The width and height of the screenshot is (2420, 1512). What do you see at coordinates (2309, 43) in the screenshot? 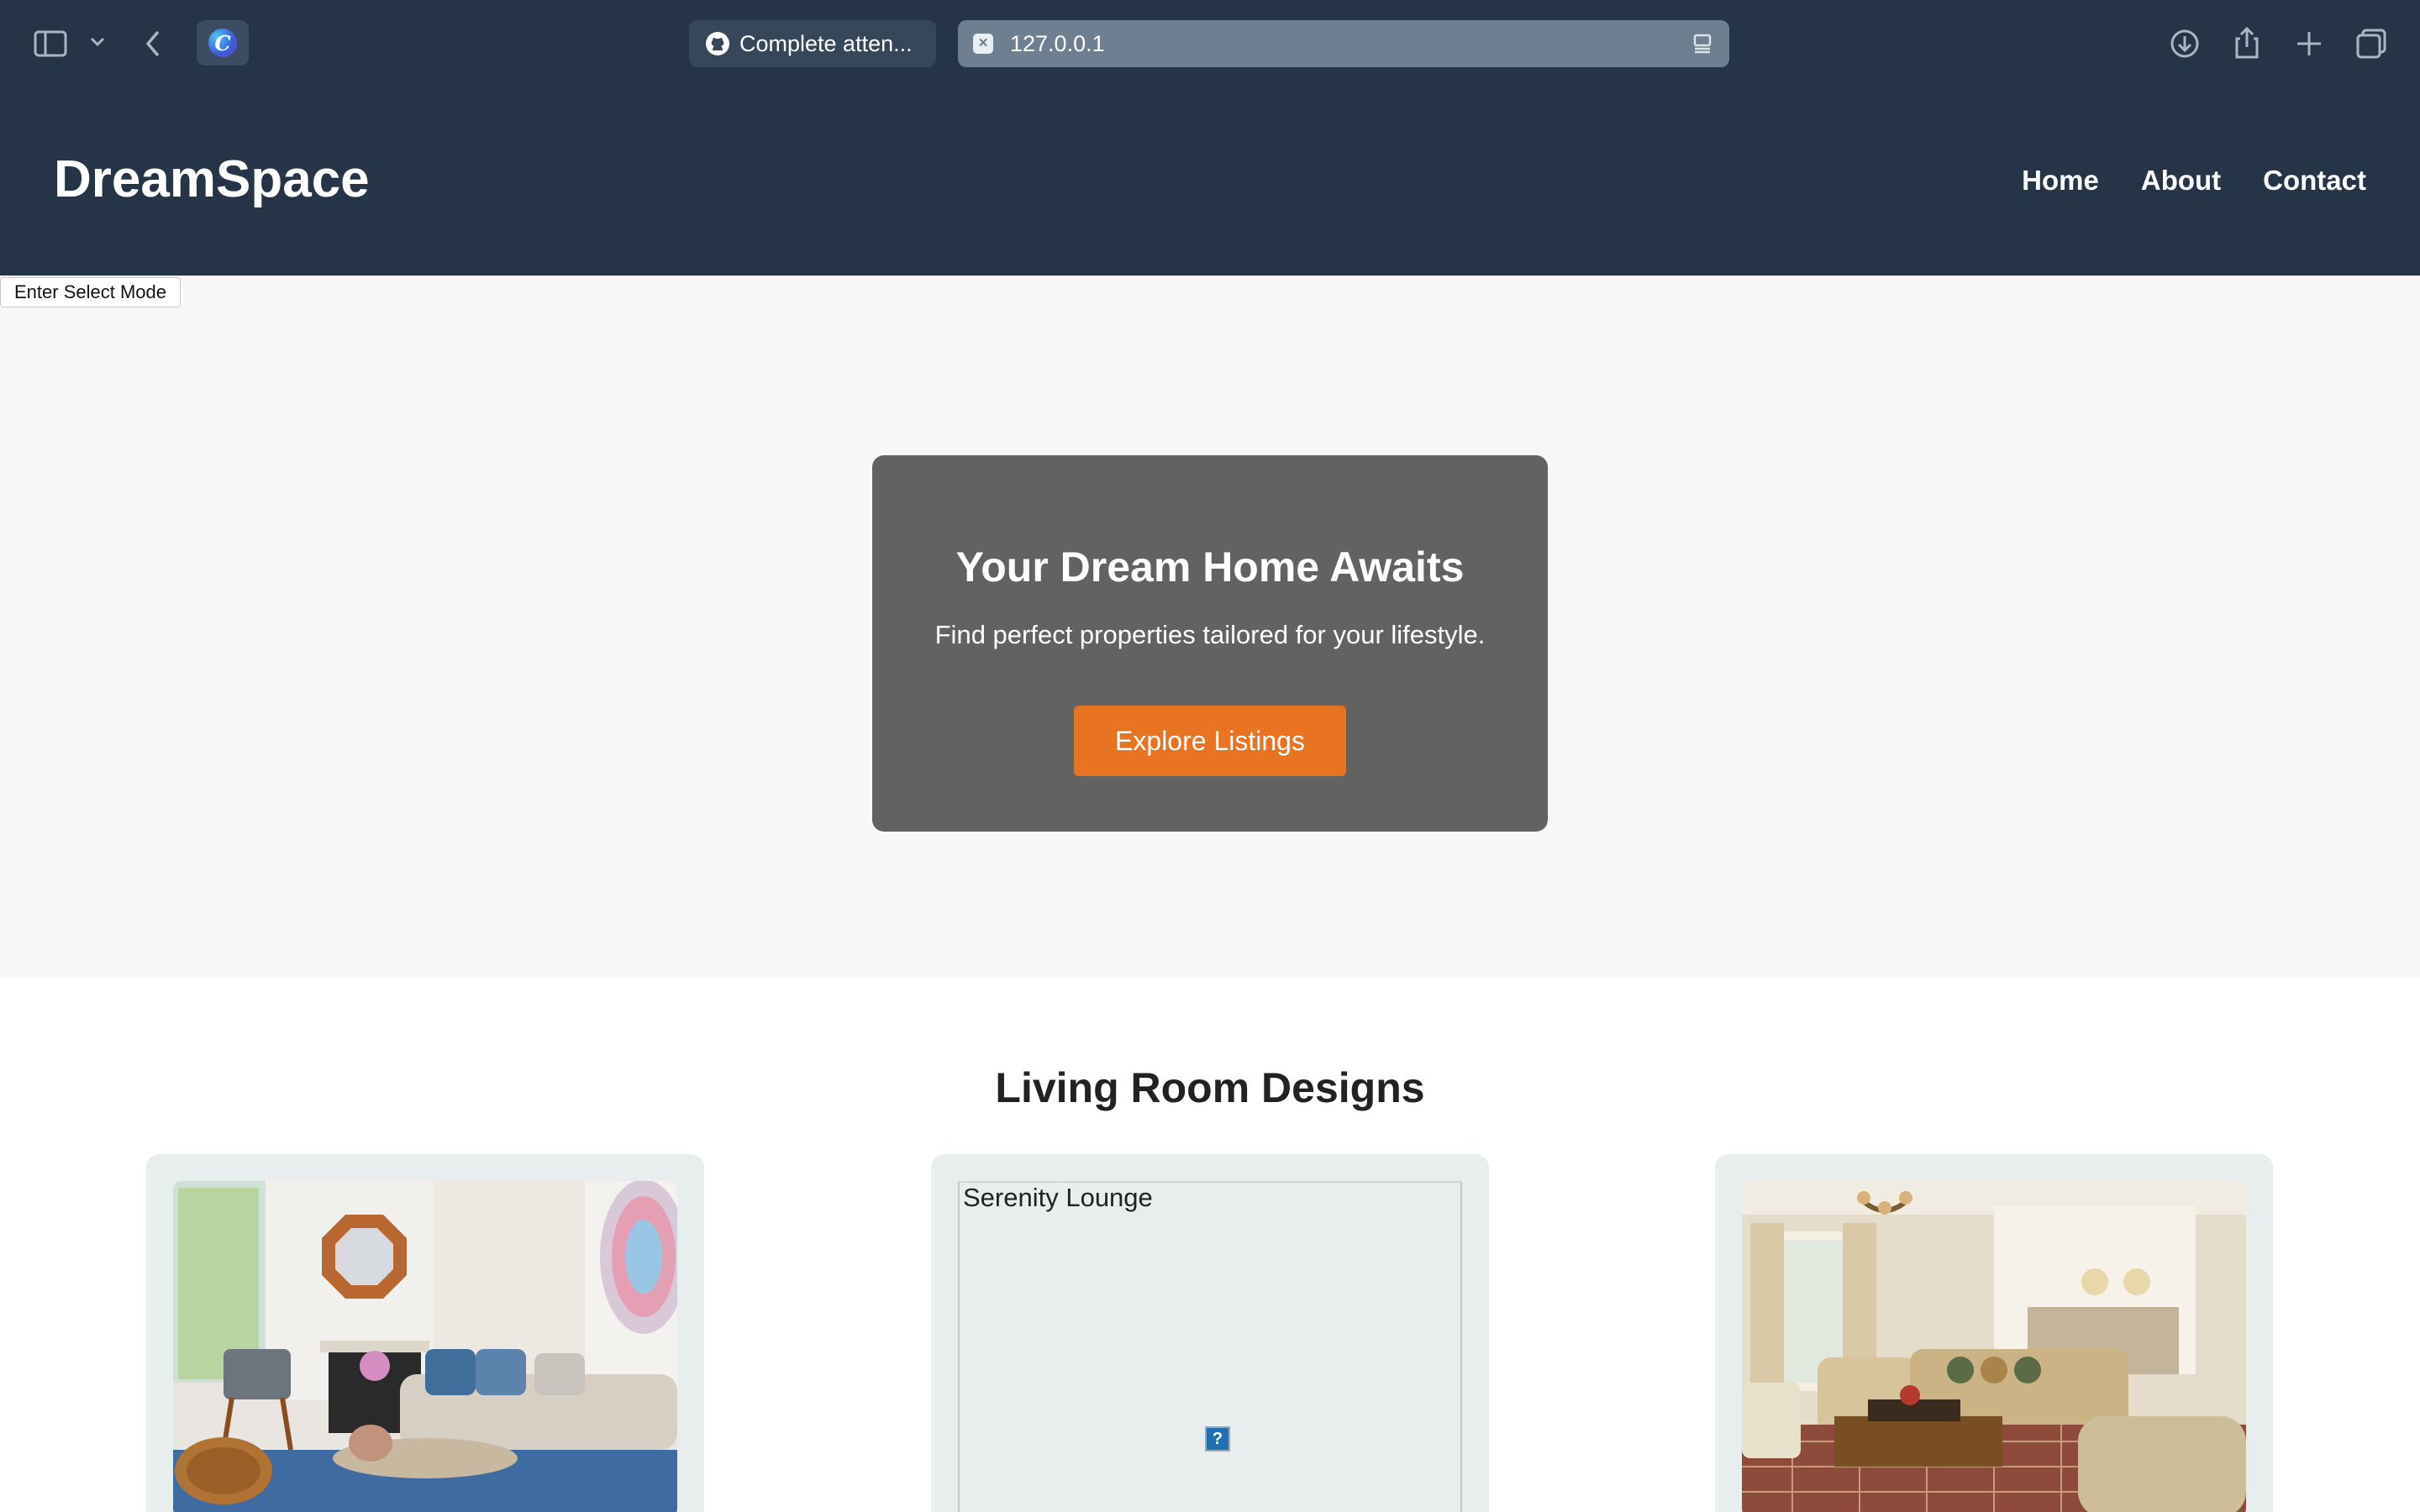
I see `new-tab-plus-icon` at bounding box center [2309, 43].